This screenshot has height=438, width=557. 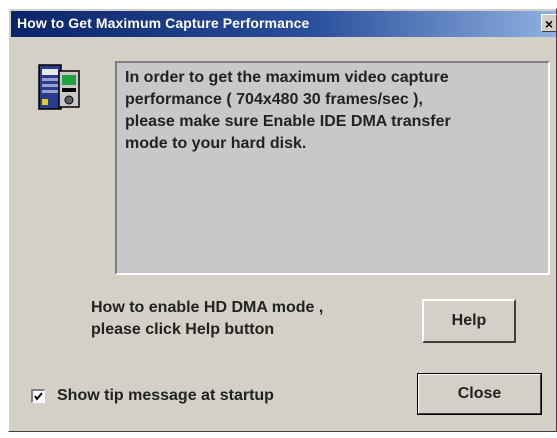 What do you see at coordinates (549, 23) in the screenshot?
I see `close-icon: ×` at bounding box center [549, 23].